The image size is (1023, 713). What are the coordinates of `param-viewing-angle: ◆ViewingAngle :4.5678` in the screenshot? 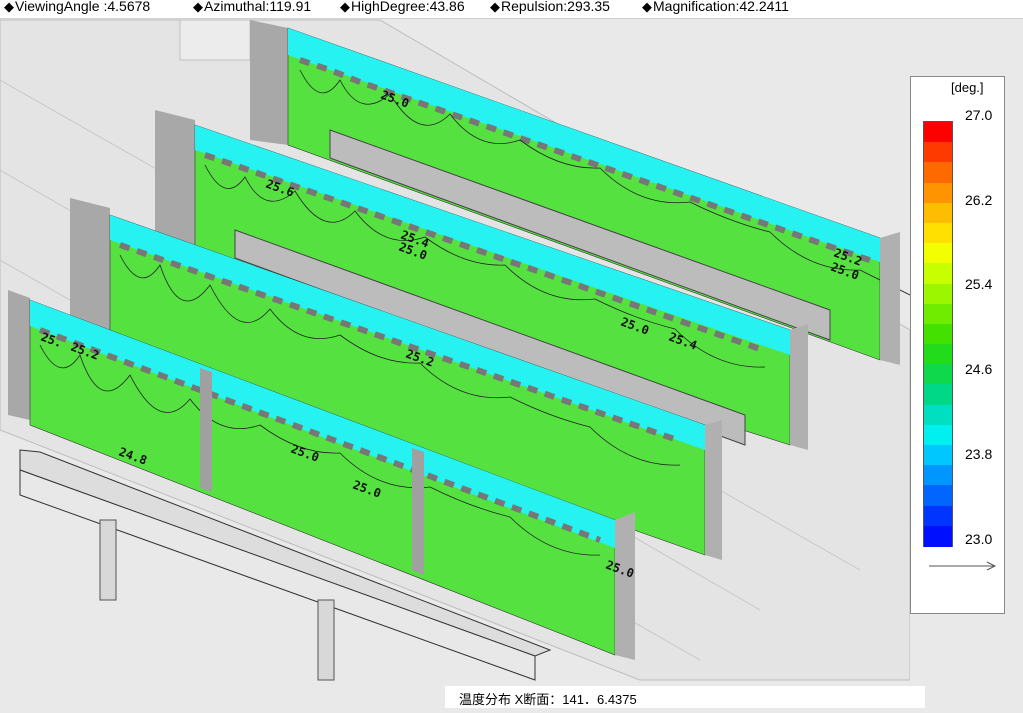 It's located at (77, 7).